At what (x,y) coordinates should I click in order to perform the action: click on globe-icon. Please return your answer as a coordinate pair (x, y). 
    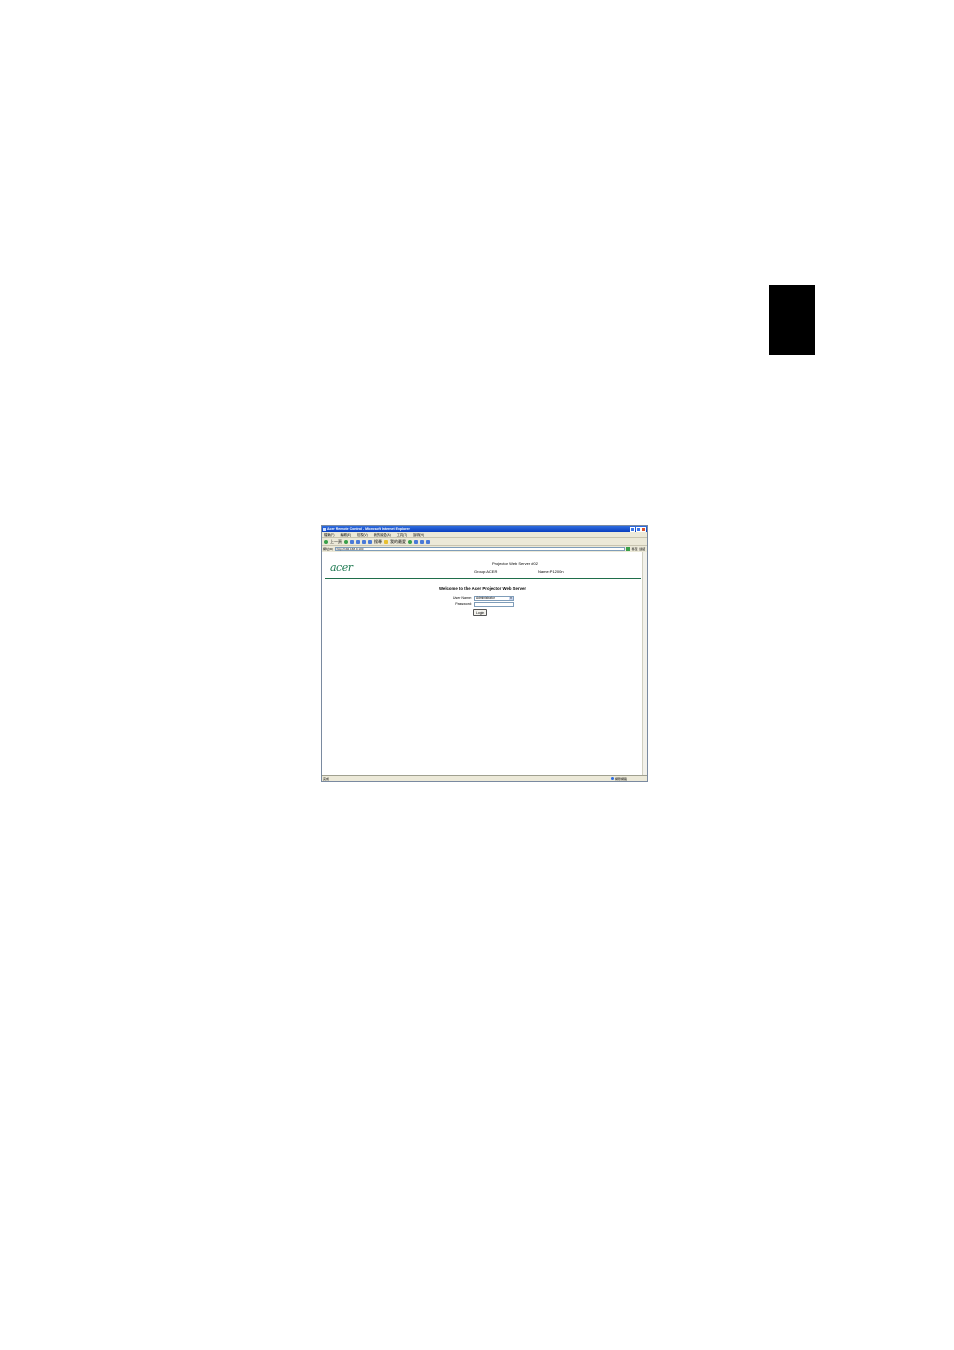
    Looking at the image, I should click on (612, 778).